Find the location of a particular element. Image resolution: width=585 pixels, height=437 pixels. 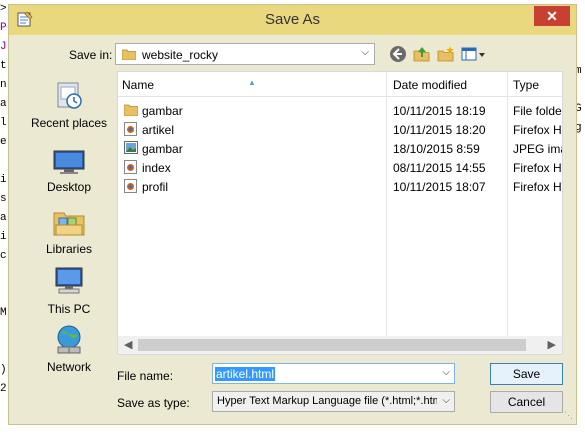

column-header-type: Type is located at coordinates (526, 85).